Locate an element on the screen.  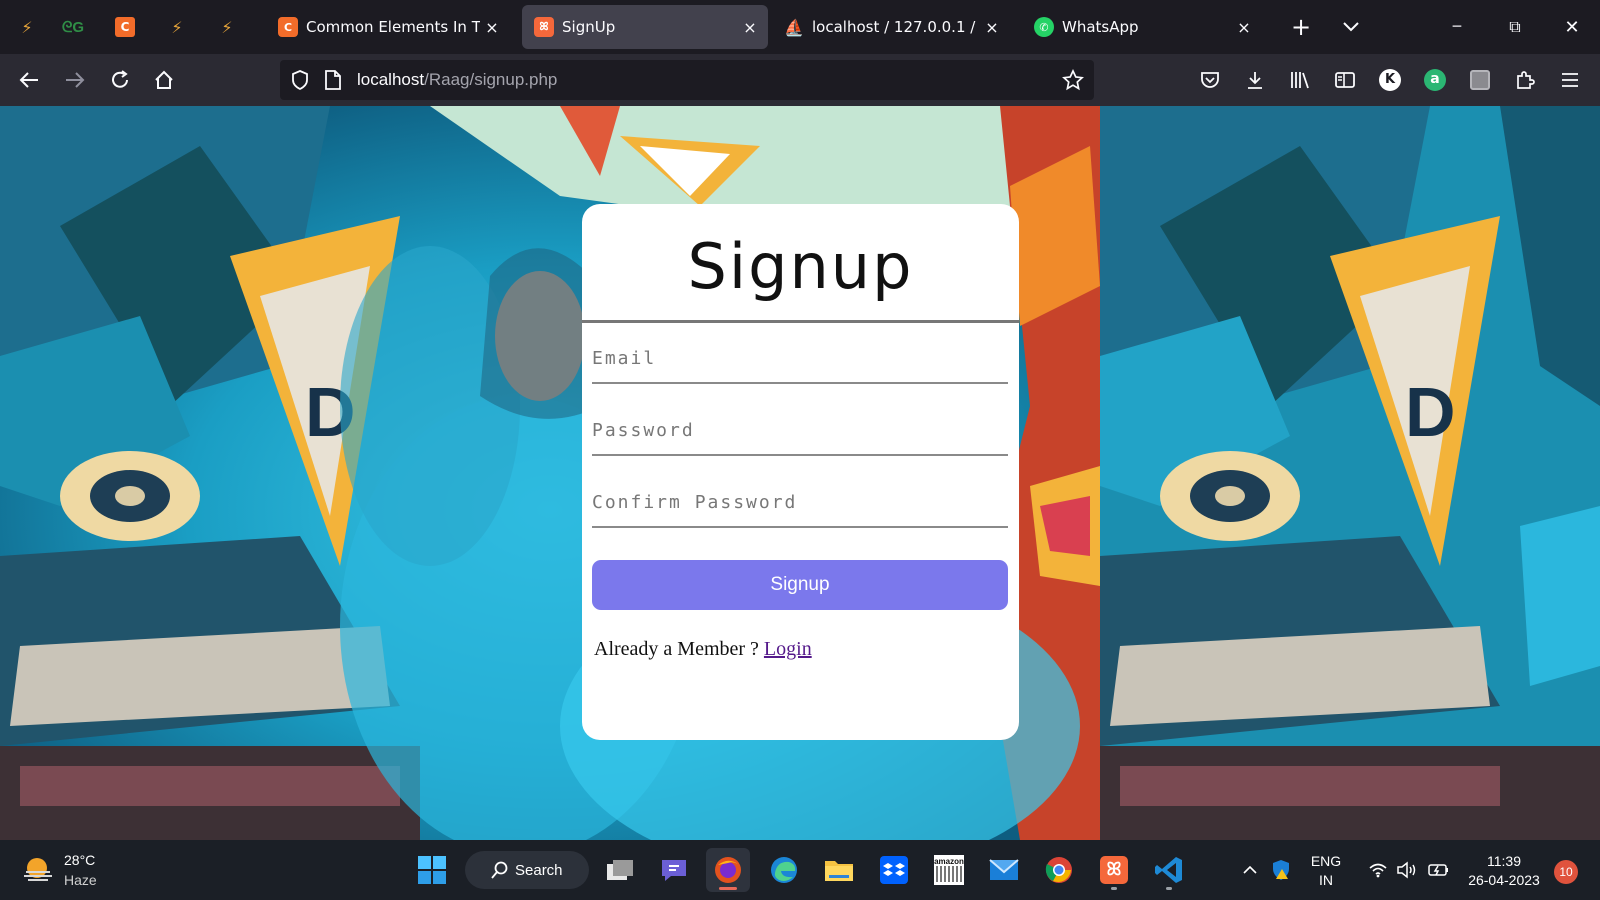
pinned-tab-geeksforgeeks-3: ⚡ is located at coordinates (227, 27).